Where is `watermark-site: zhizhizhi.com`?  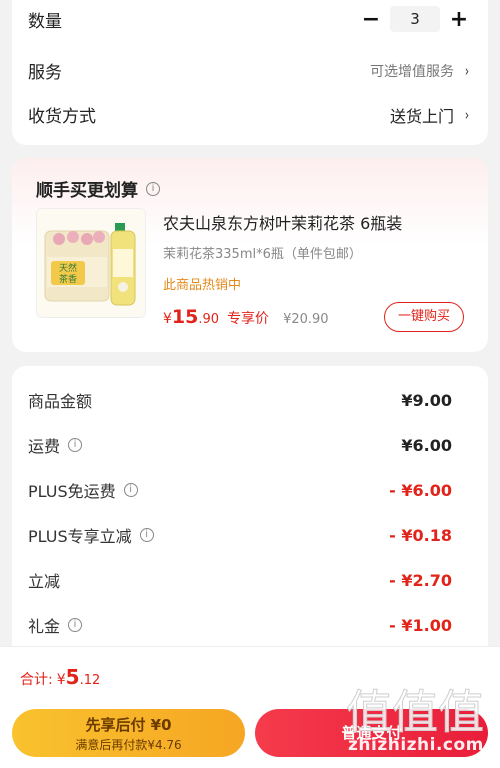 watermark-site: zhizhizhi.com is located at coordinates (416, 745).